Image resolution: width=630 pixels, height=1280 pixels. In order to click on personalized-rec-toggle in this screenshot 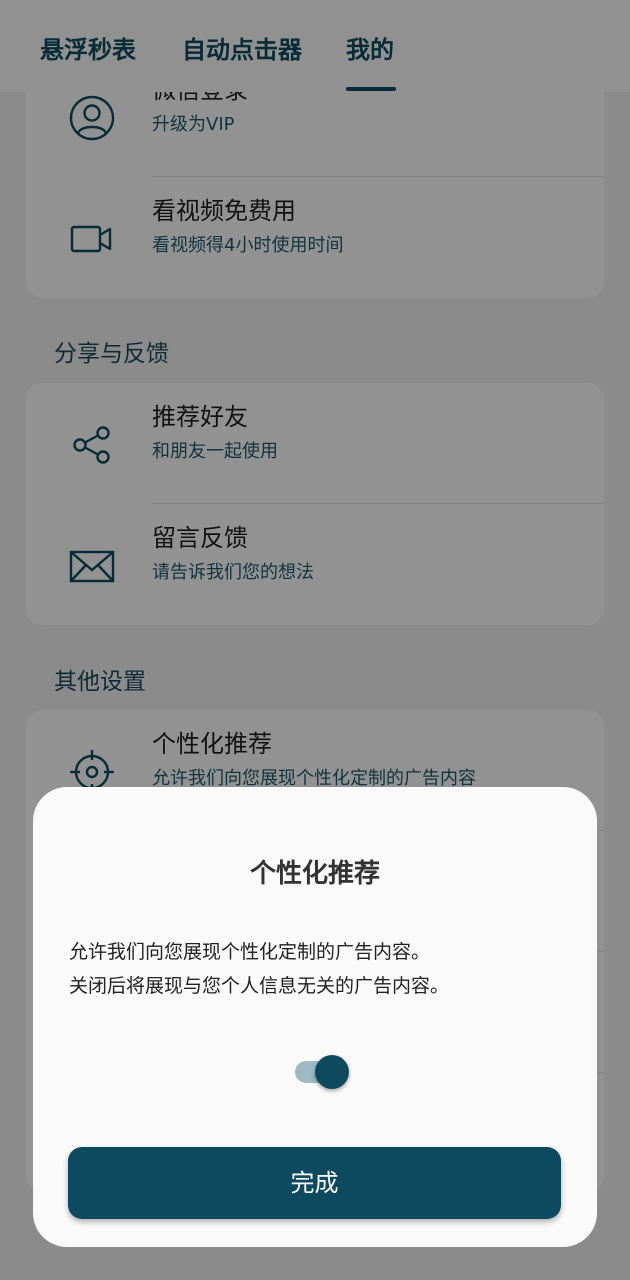, I will do `click(323, 1072)`.